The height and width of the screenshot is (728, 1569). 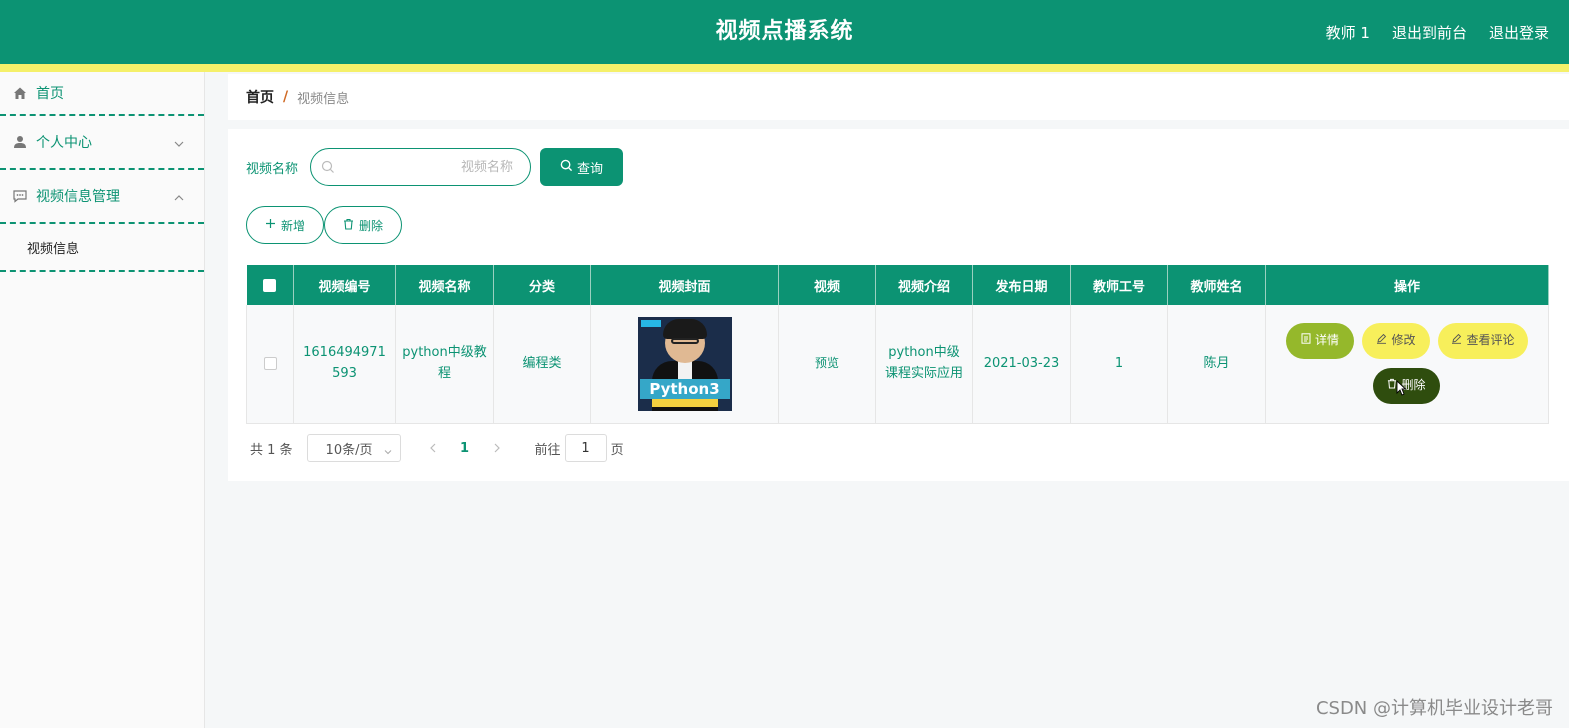 What do you see at coordinates (1306, 340) in the screenshot?
I see `document-icon` at bounding box center [1306, 340].